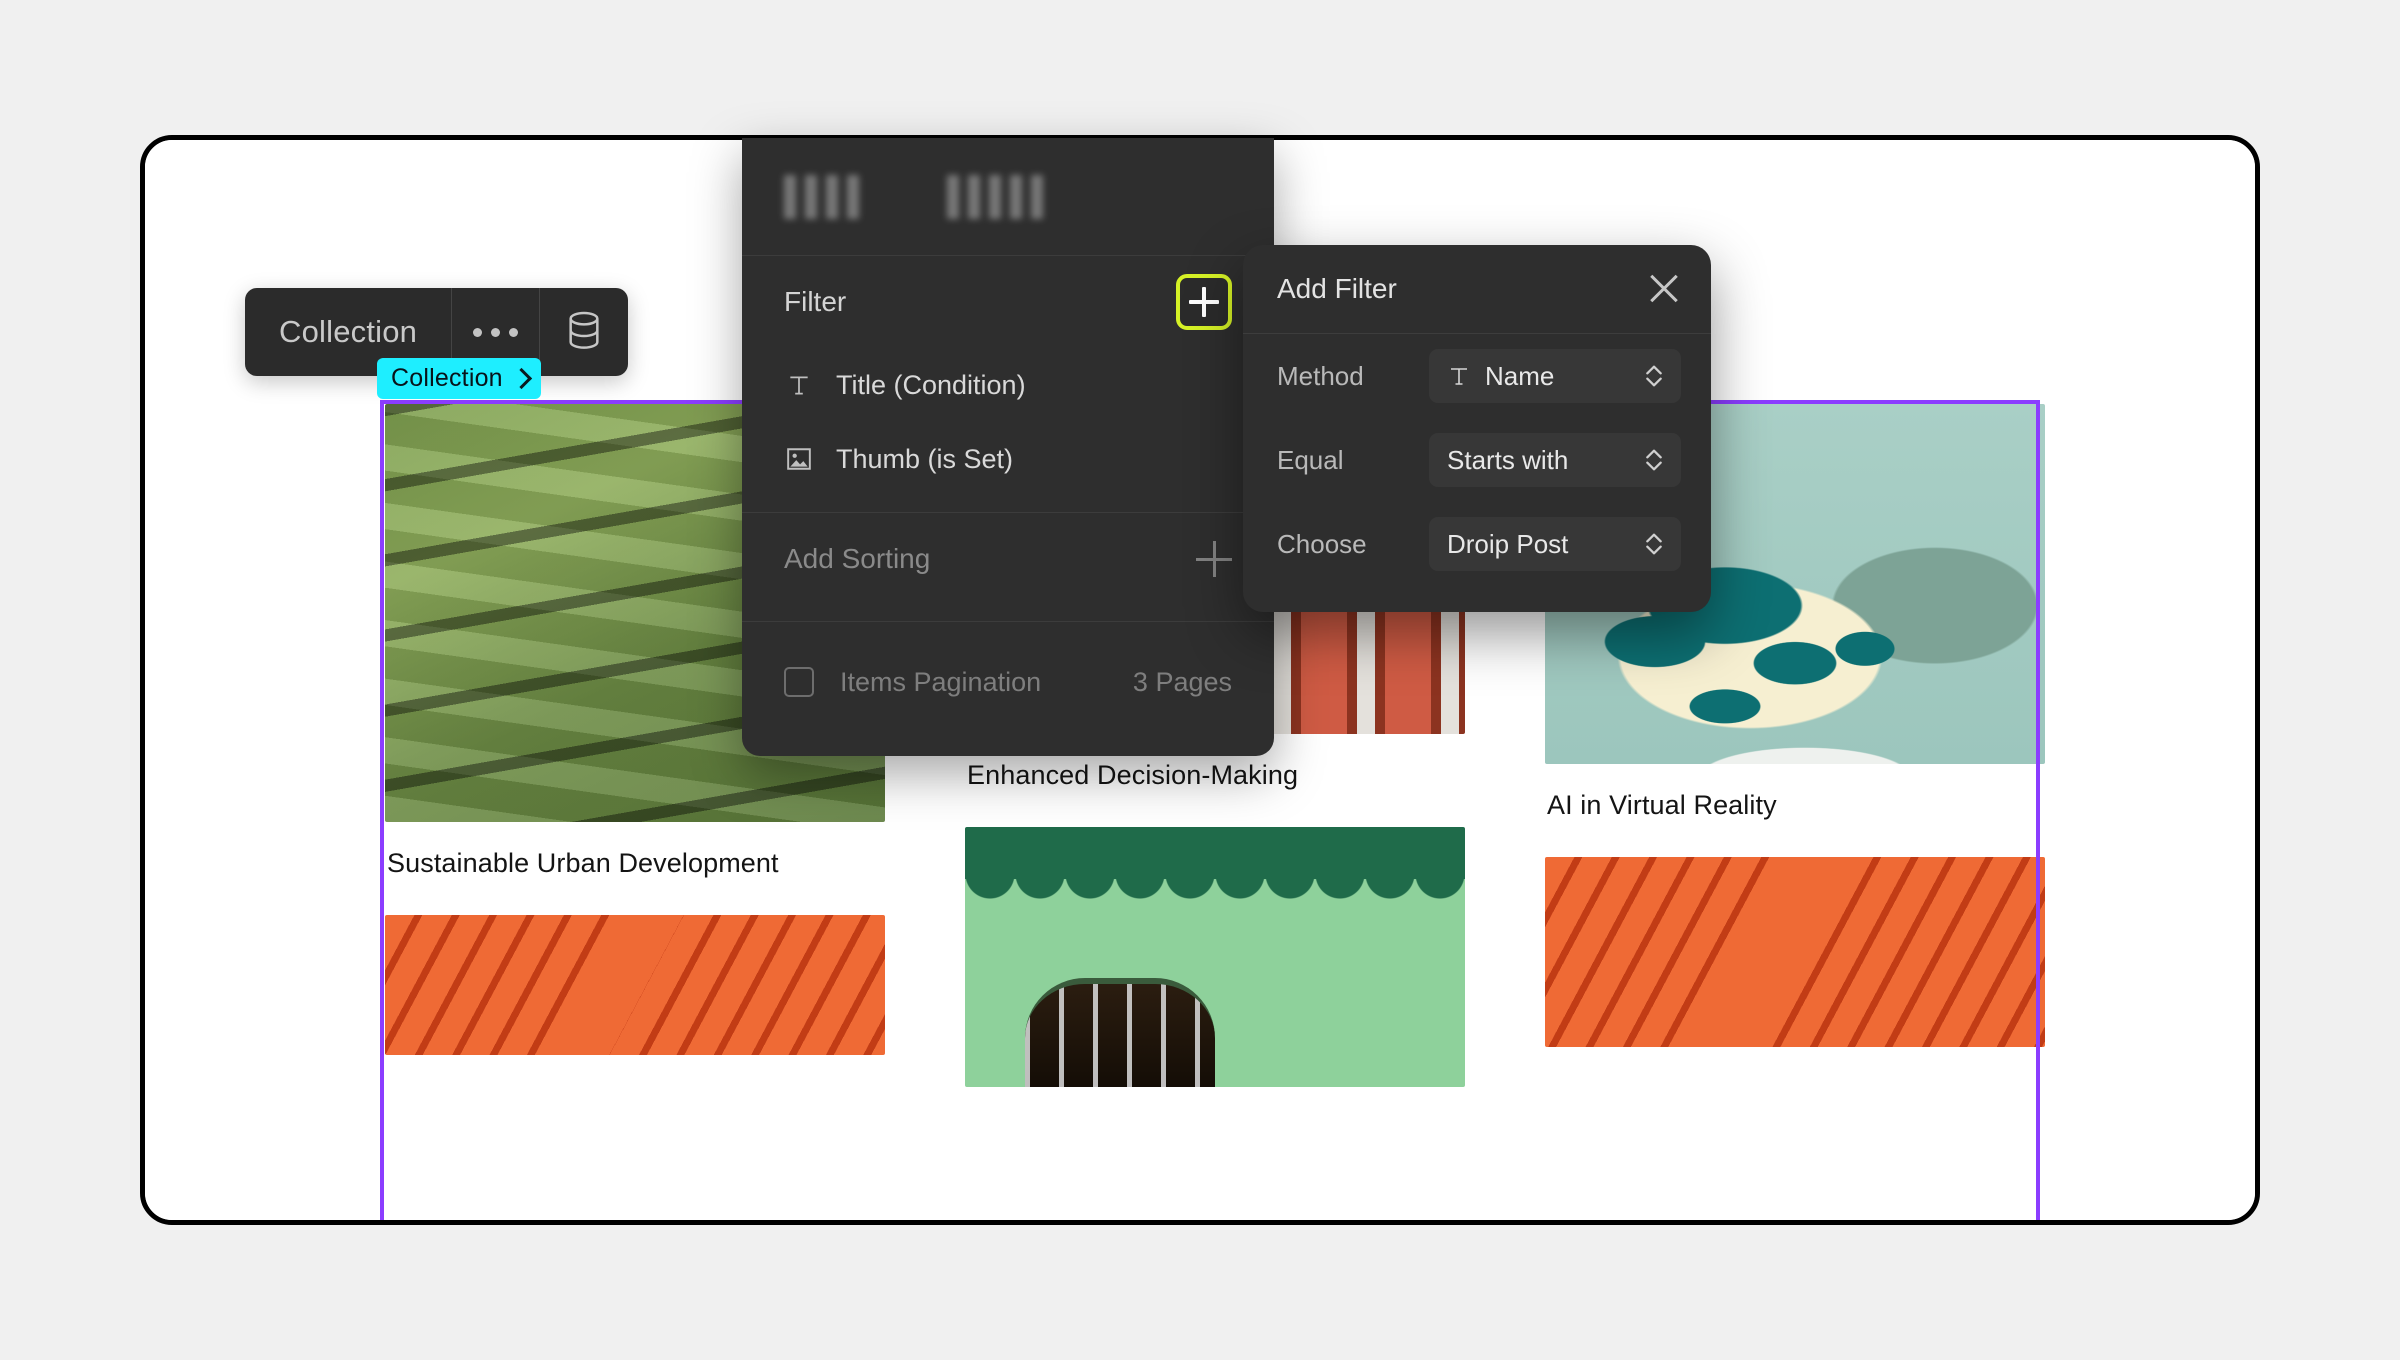  I want to click on items-pagination-checkbox, so click(799, 682).